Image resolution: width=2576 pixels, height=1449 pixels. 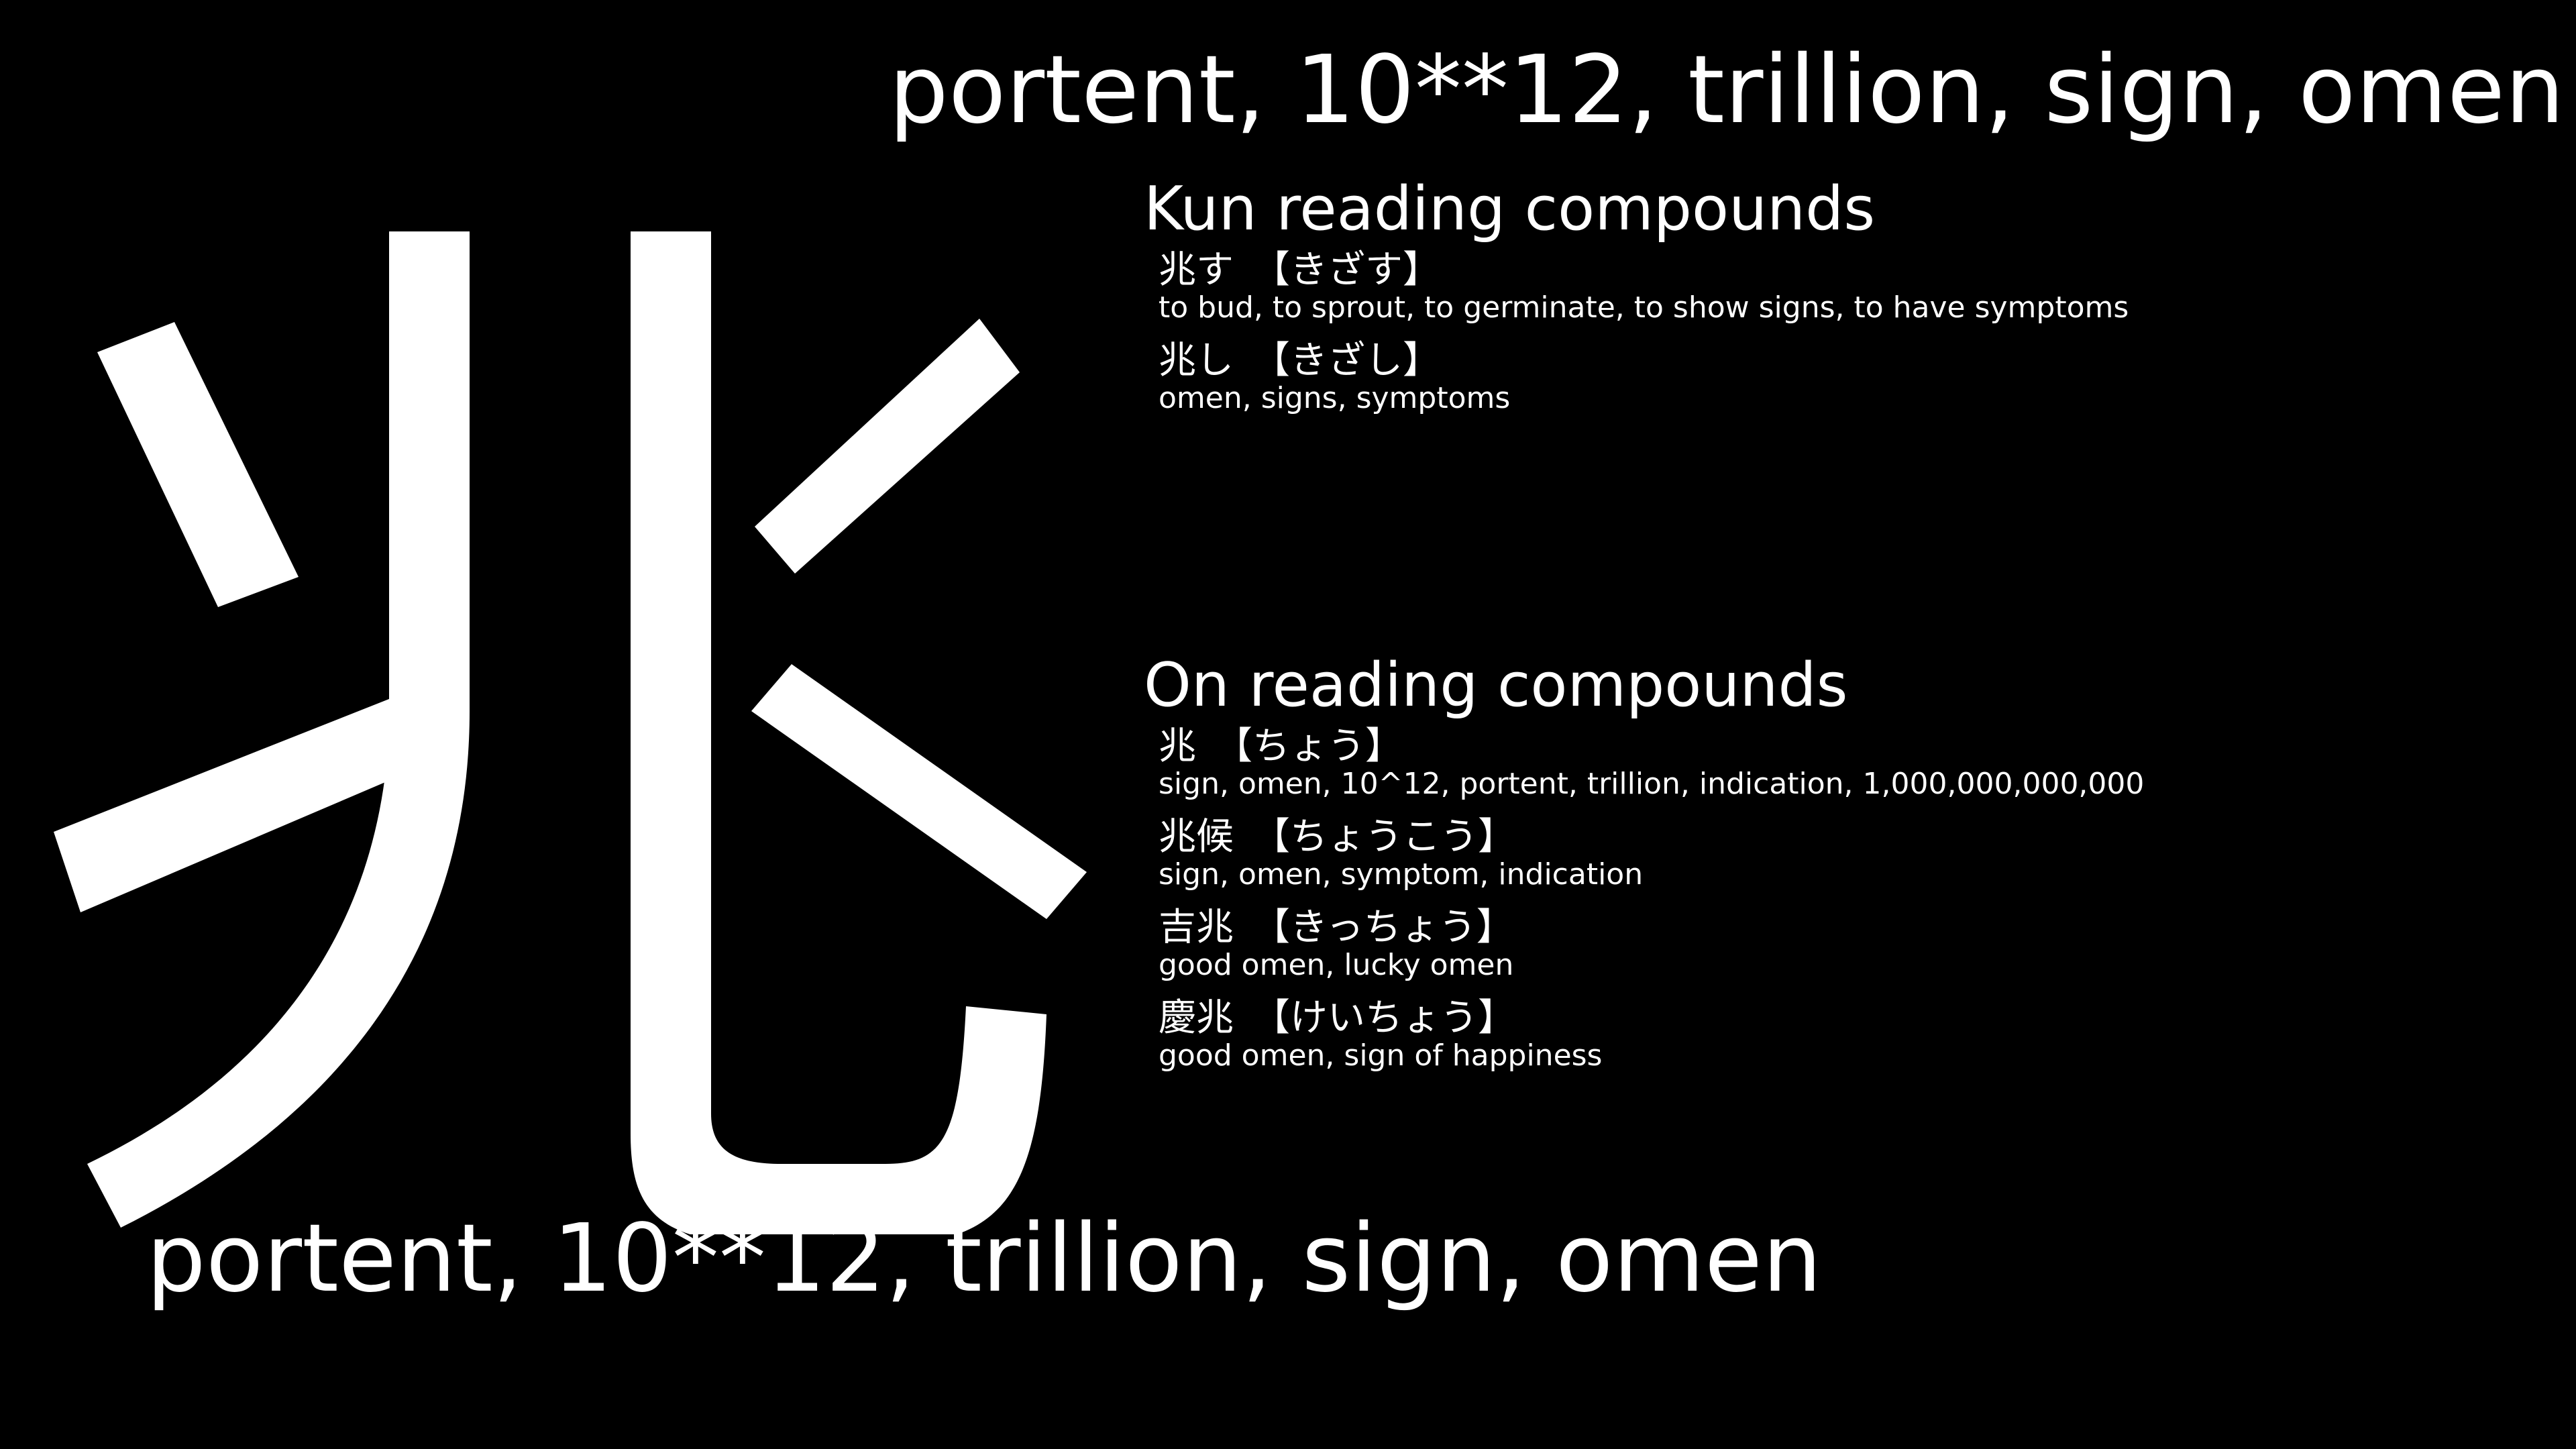 I want to click on compound-reading: 【ちょう】, so click(x=1309, y=746).